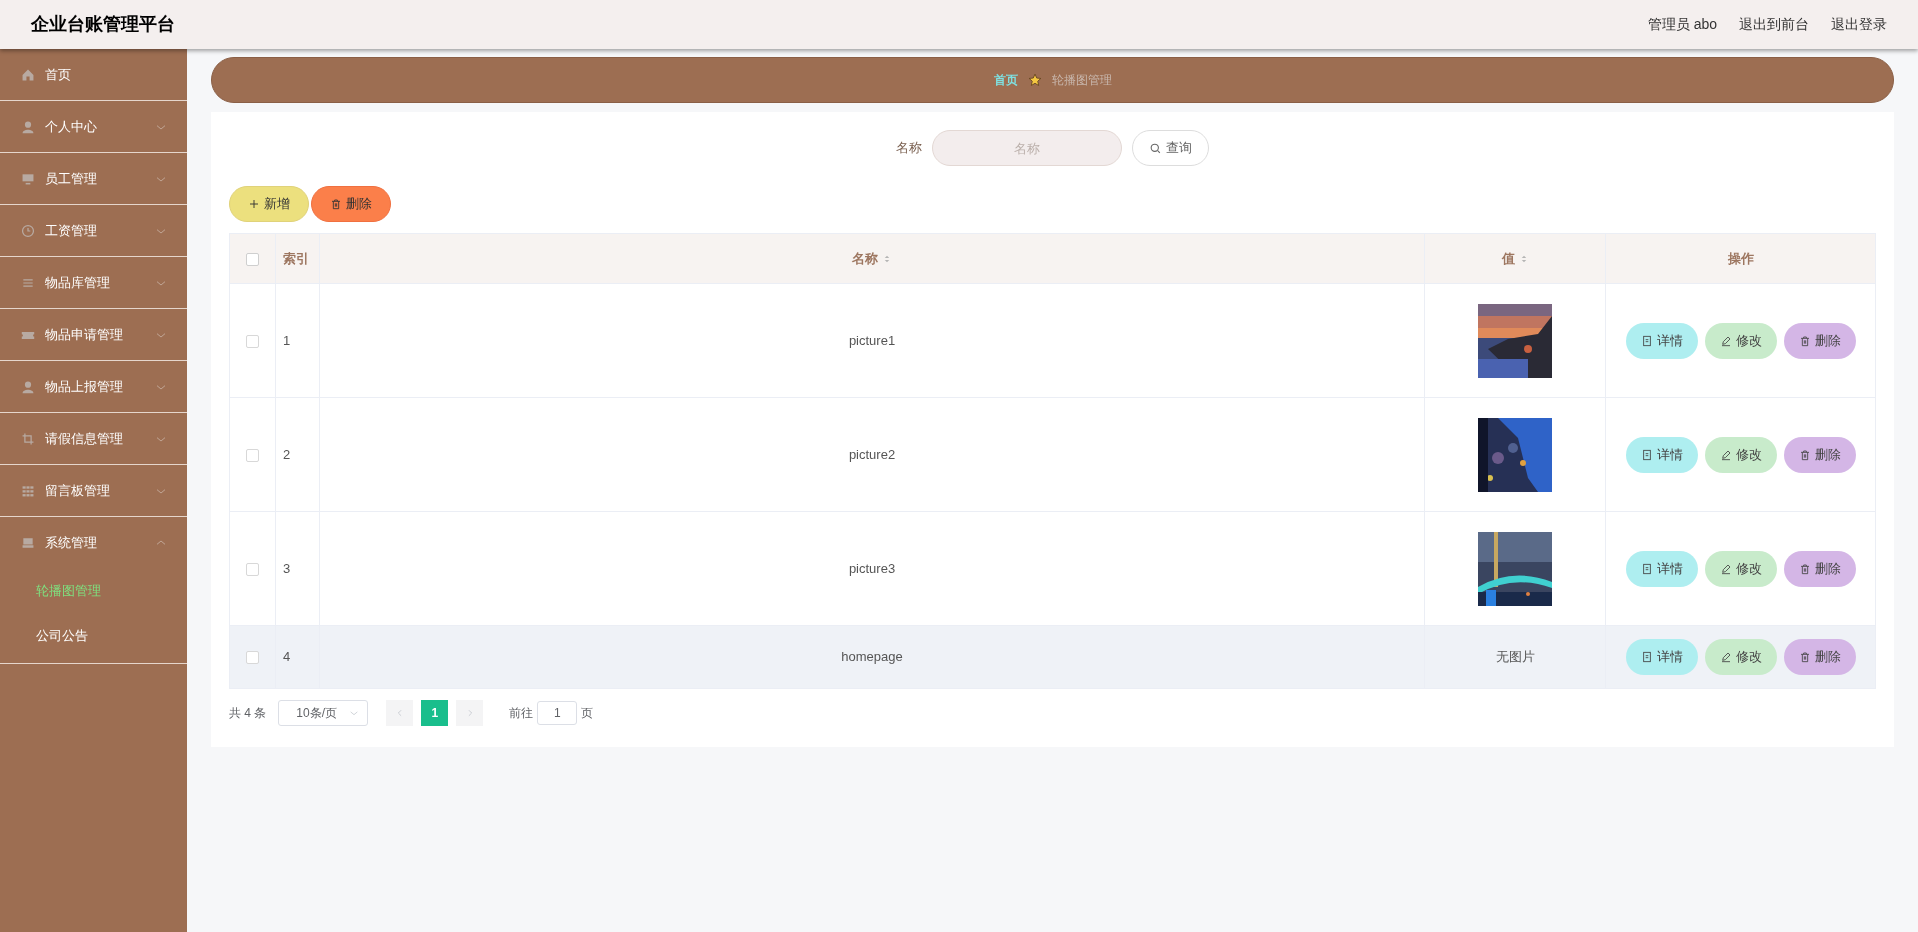 This screenshot has width=1918, height=932. Describe the element at coordinates (470, 713) in the screenshot. I see `next-page-button` at that location.